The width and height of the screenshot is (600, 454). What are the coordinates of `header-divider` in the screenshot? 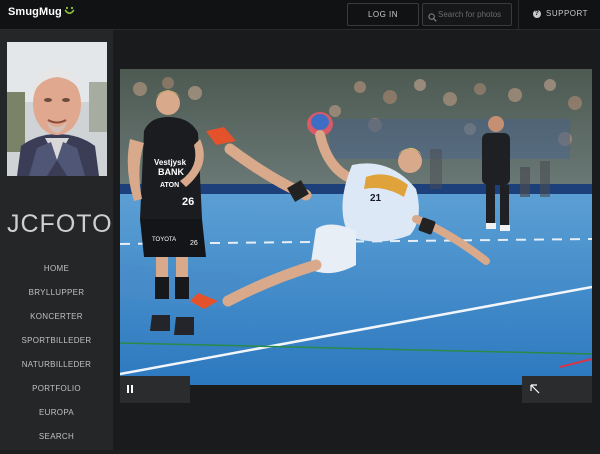 It's located at (518, 14).